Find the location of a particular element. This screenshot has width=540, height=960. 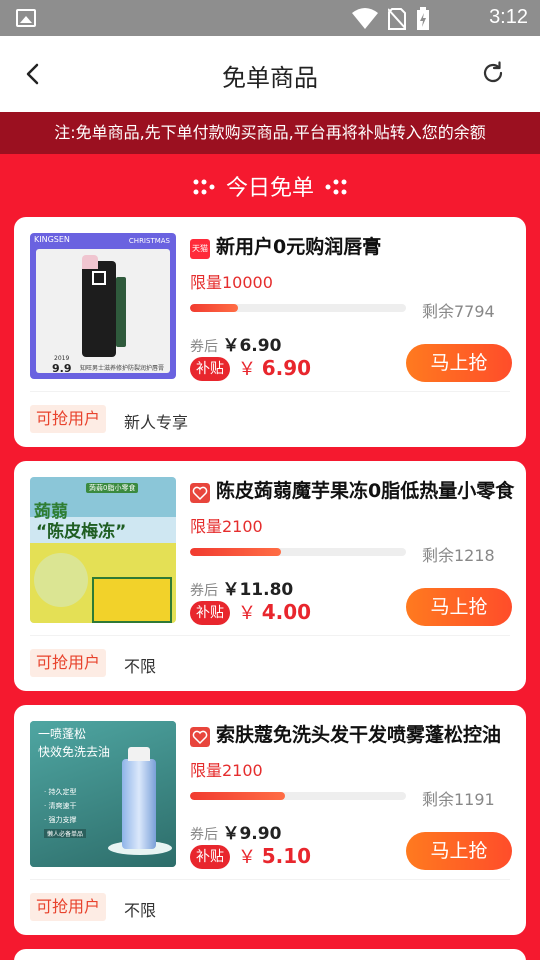

after-coupon-price: 券后 ￥6.90 is located at coordinates (235, 343).